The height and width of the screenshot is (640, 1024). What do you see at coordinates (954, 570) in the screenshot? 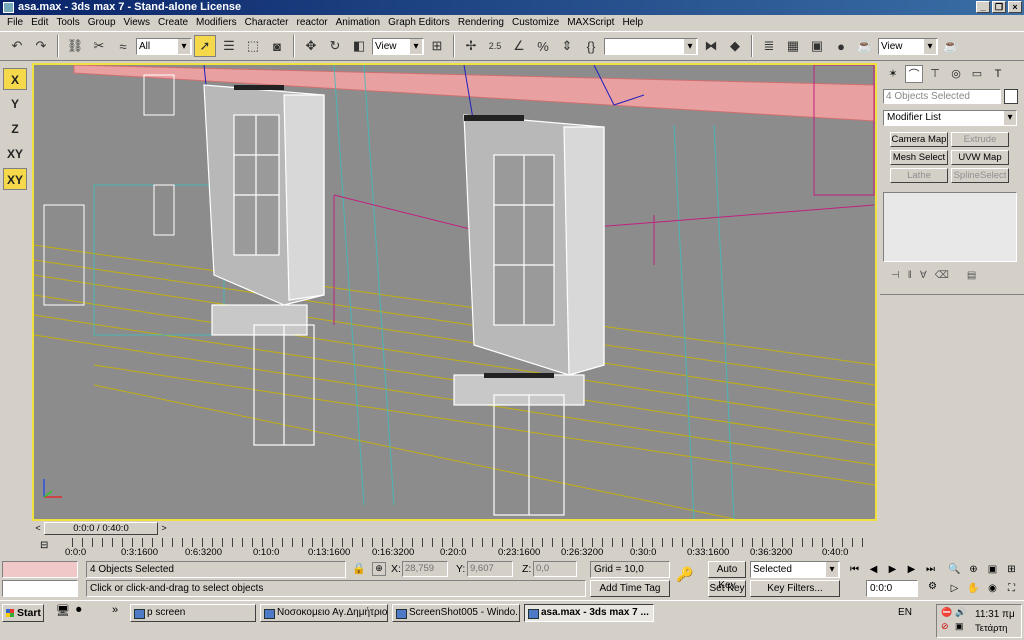
I see `zoom-icon: 🔍` at bounding box center [954, 570].